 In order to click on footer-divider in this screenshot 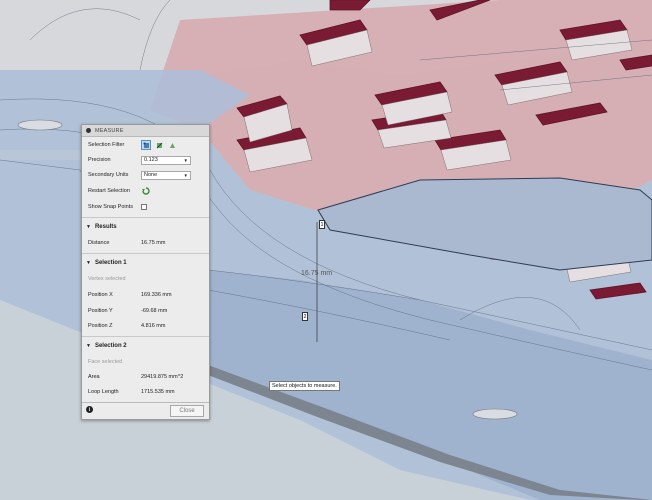, I will do `click(145, 402)`.